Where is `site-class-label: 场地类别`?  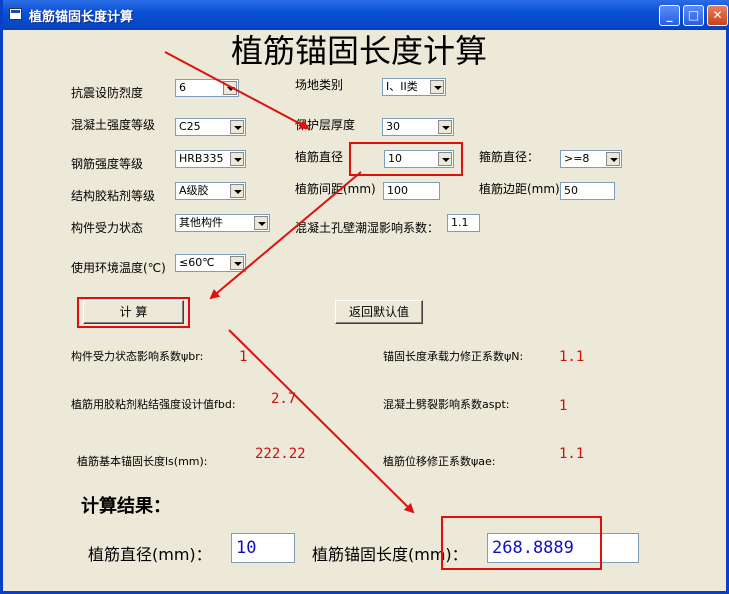
site-class-label: 场地类别 is located at coordinates (319, 85).